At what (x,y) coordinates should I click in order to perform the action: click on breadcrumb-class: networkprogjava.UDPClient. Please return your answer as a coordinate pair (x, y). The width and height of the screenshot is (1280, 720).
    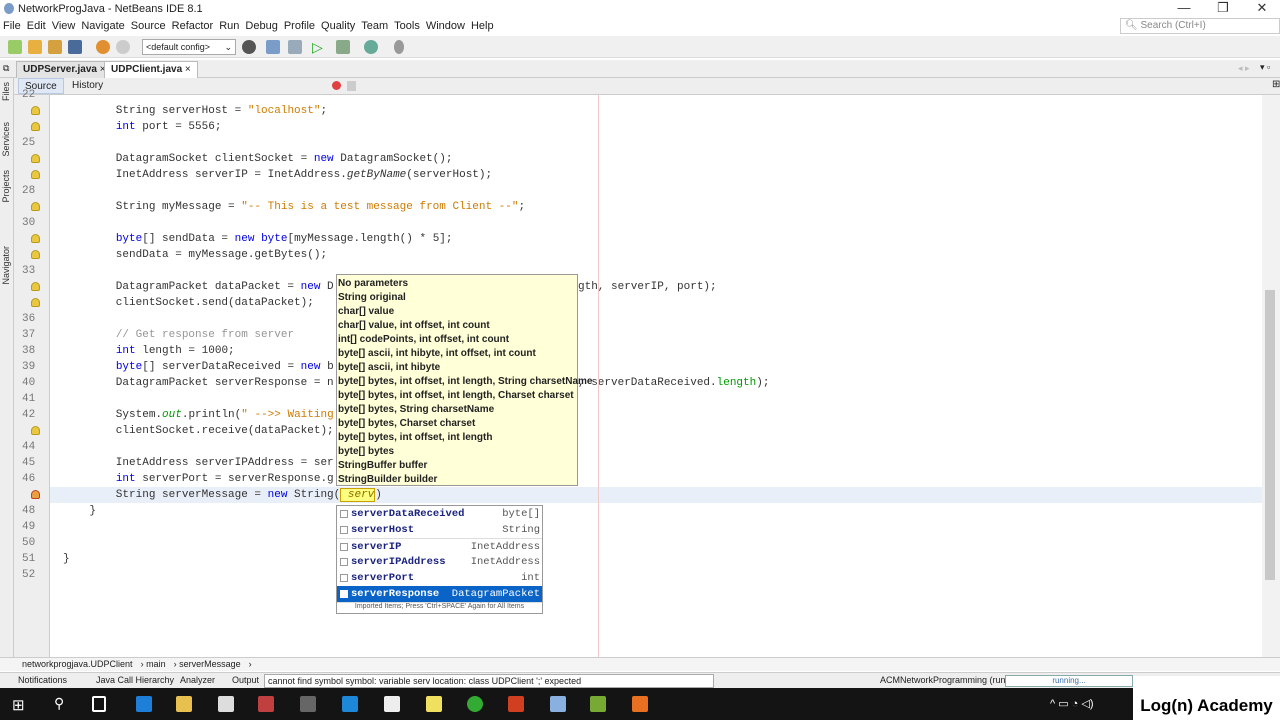
    Looking at the image, I should click on (77, 664).